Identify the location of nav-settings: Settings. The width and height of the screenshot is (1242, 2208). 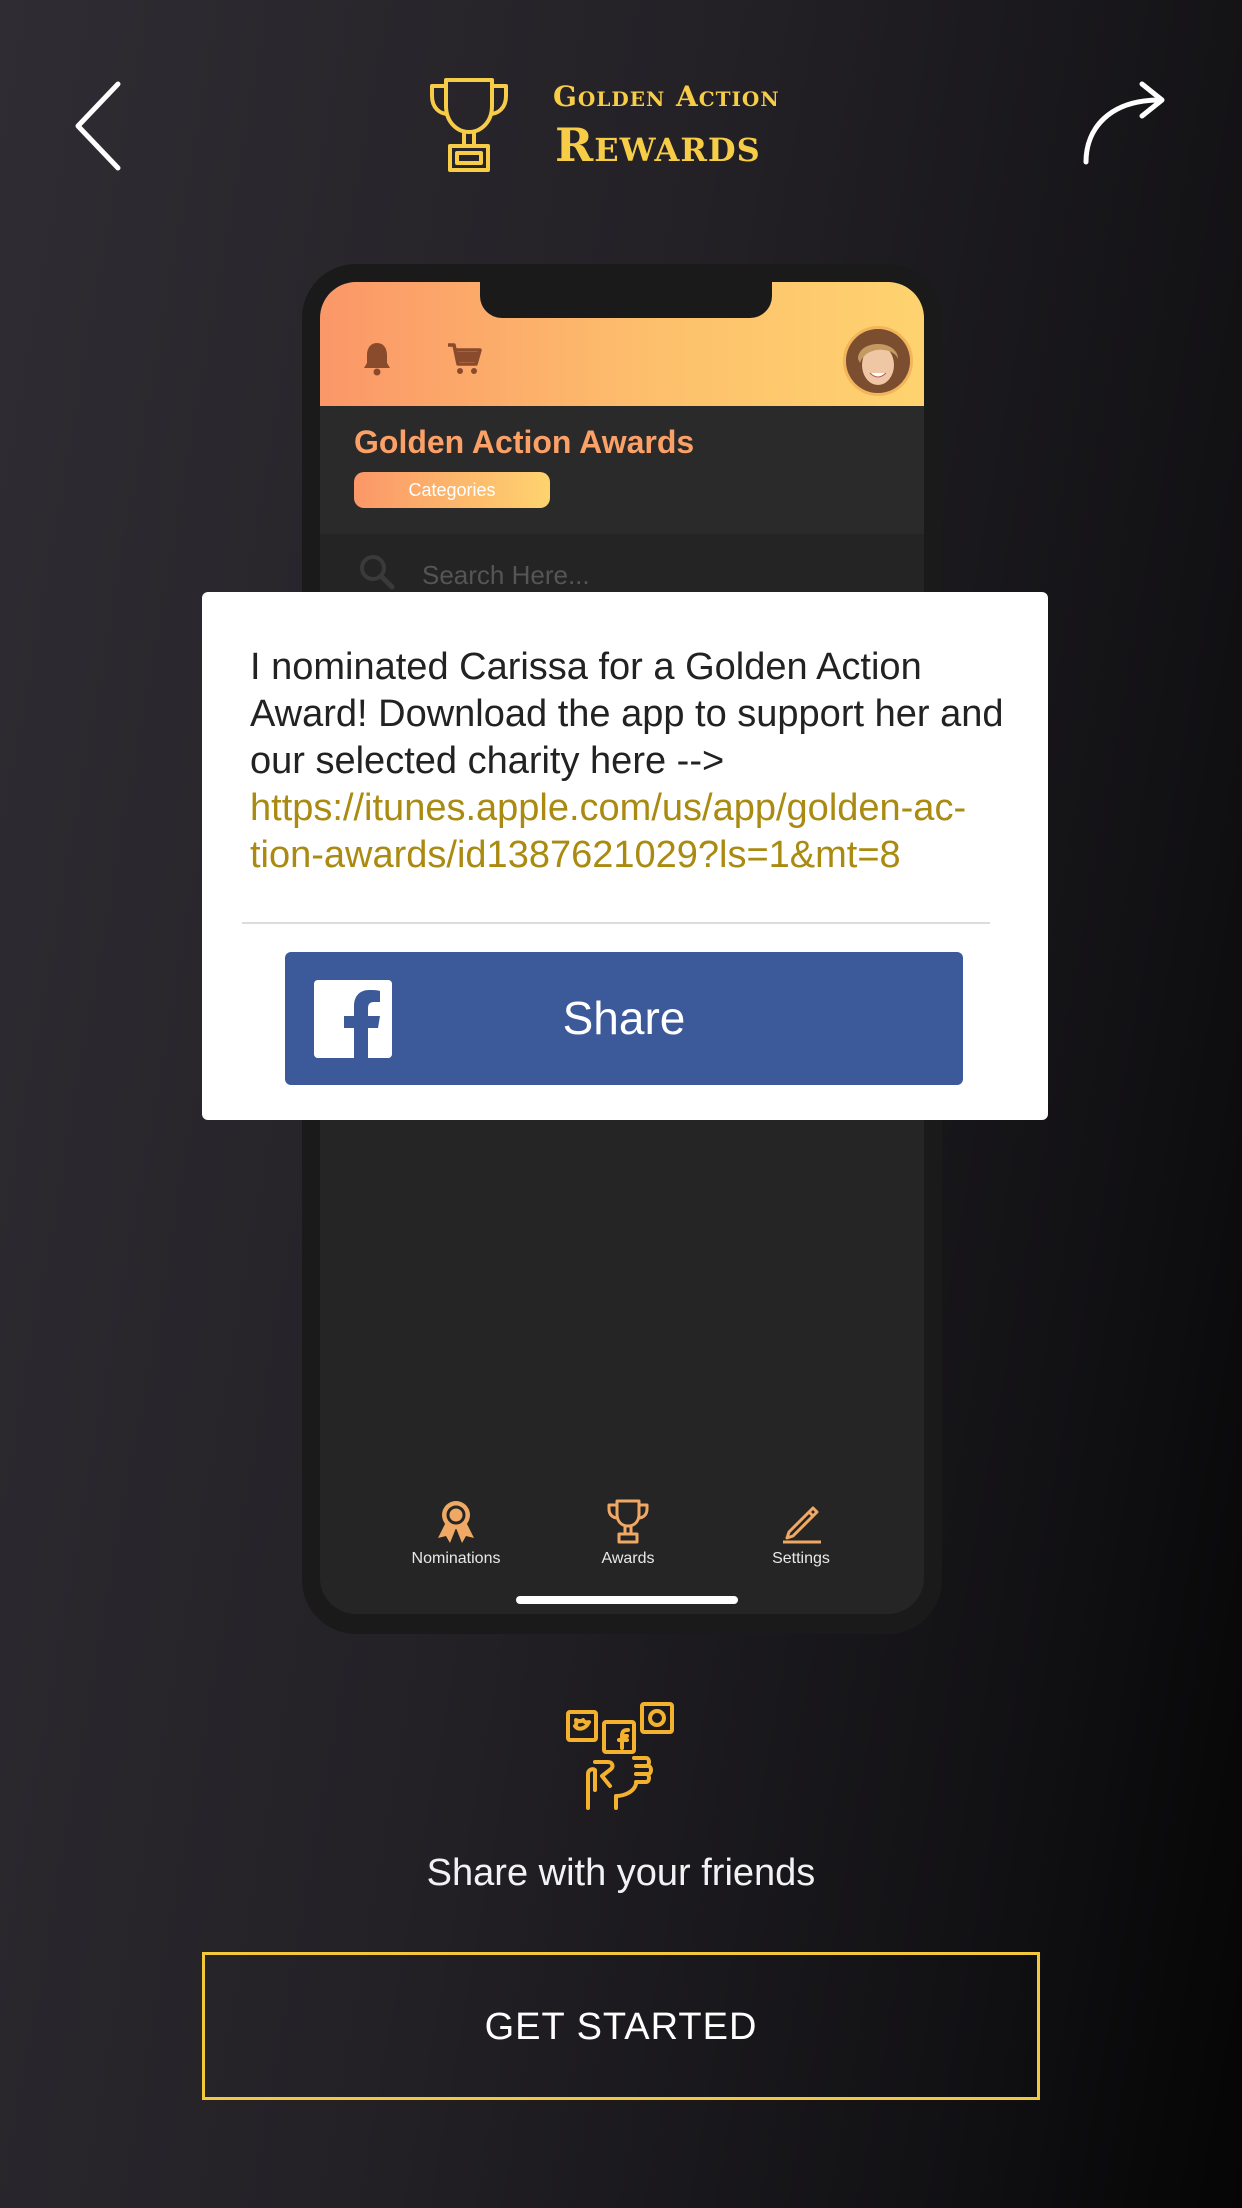
(801, 1533).